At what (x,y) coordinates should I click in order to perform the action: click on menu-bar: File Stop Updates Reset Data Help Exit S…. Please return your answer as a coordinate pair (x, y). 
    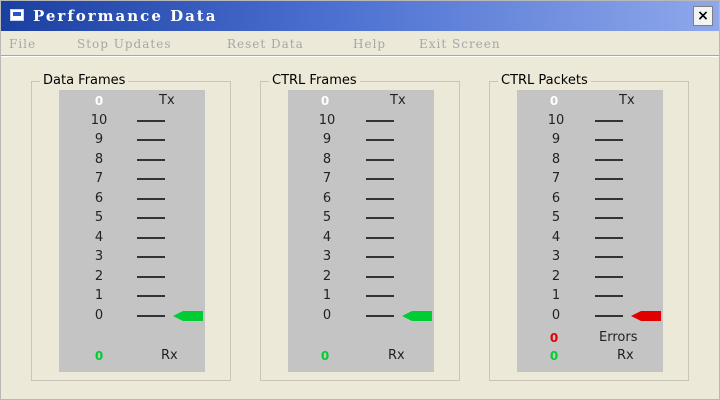
    Looking at the image, I should click on (360, 43).